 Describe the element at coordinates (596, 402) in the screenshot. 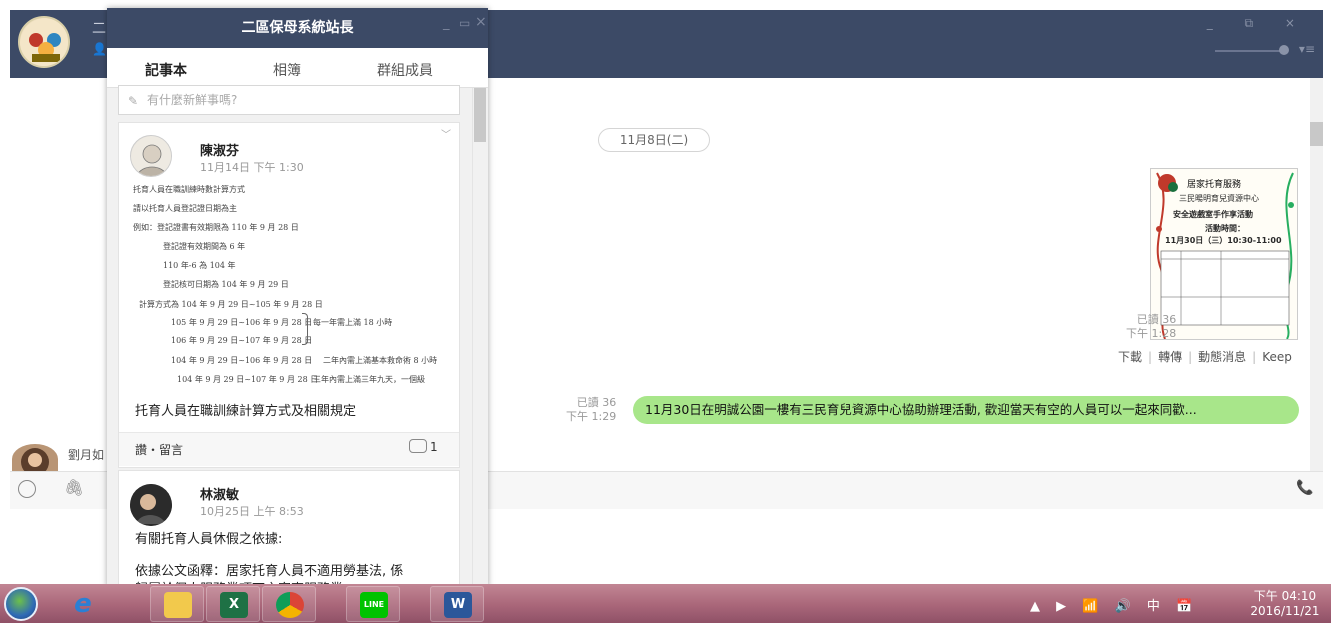

I see `text-read-count: 已讀 36` at that location.